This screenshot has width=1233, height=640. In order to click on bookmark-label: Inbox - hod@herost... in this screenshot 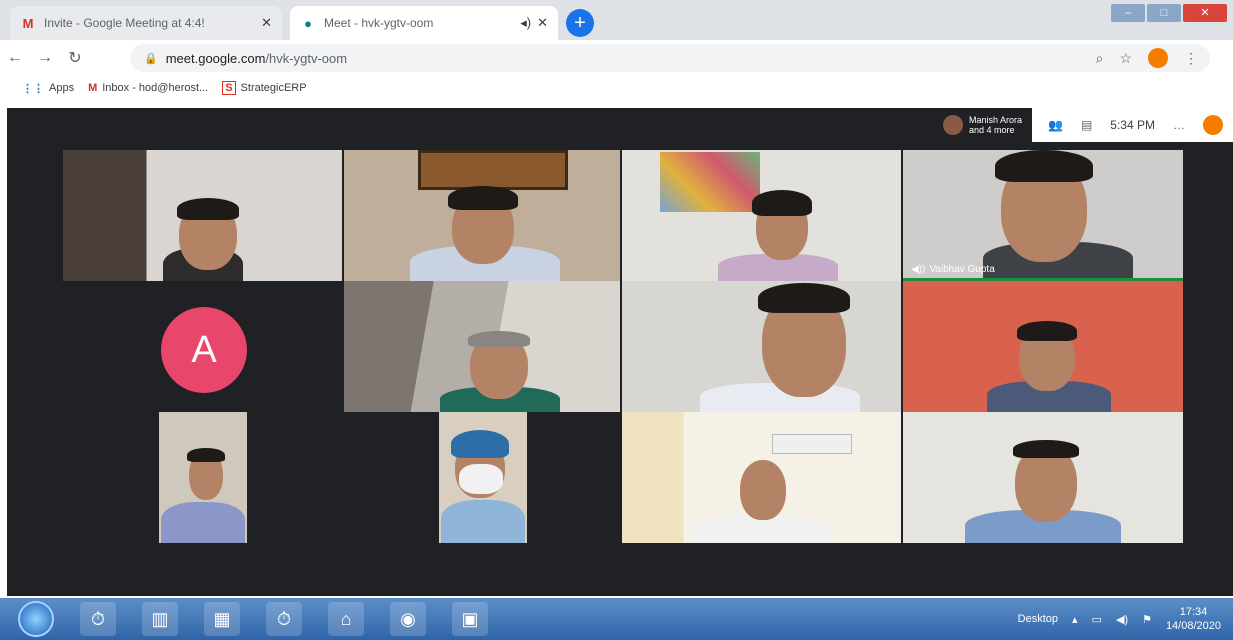, I will do `click(155, 88)`.